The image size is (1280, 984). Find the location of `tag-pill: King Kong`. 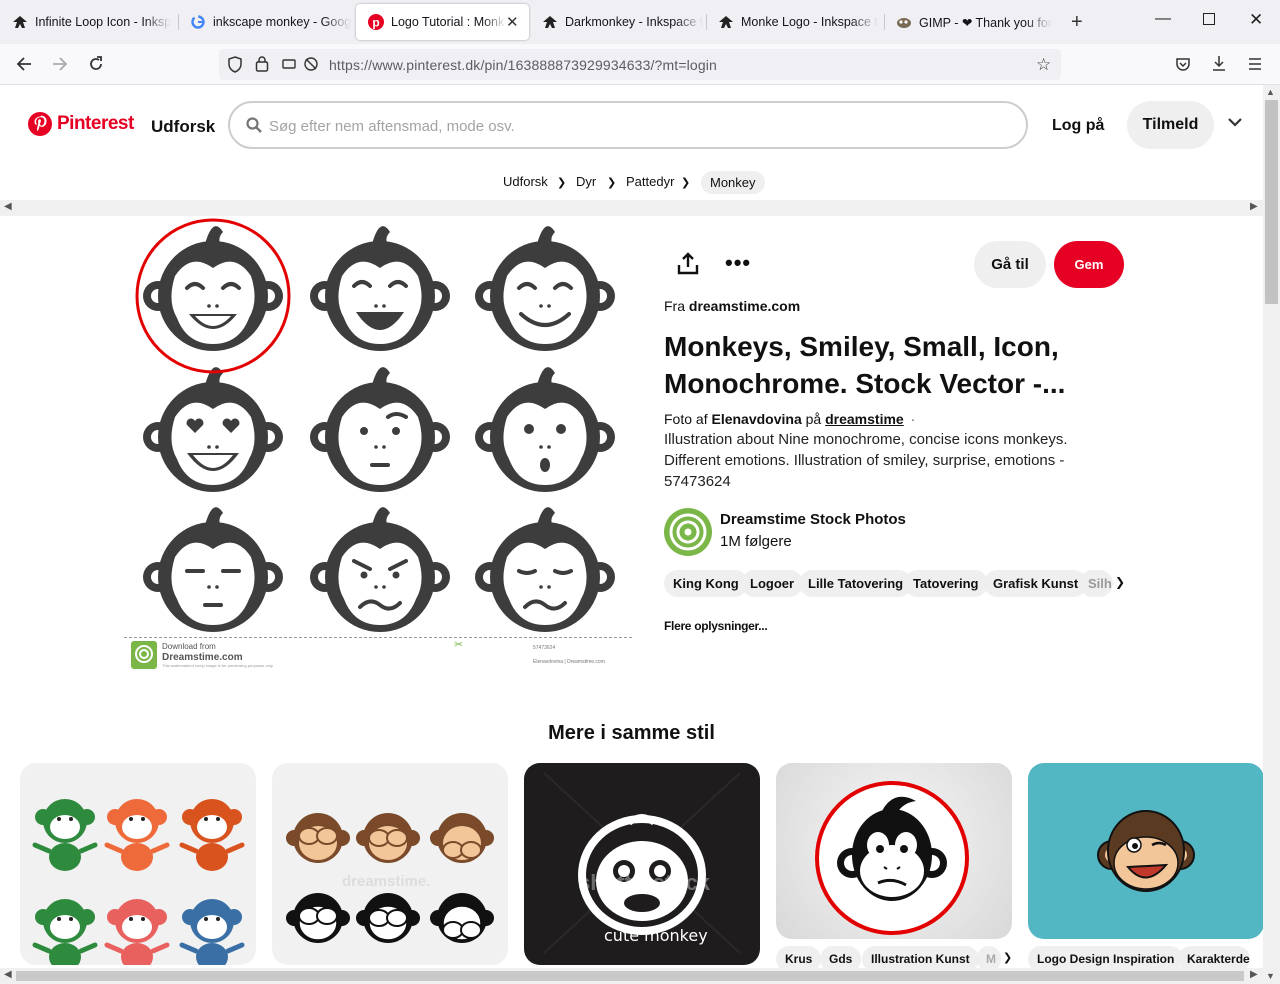

tag-pill: King Kong is located at coordinates (706, 583).